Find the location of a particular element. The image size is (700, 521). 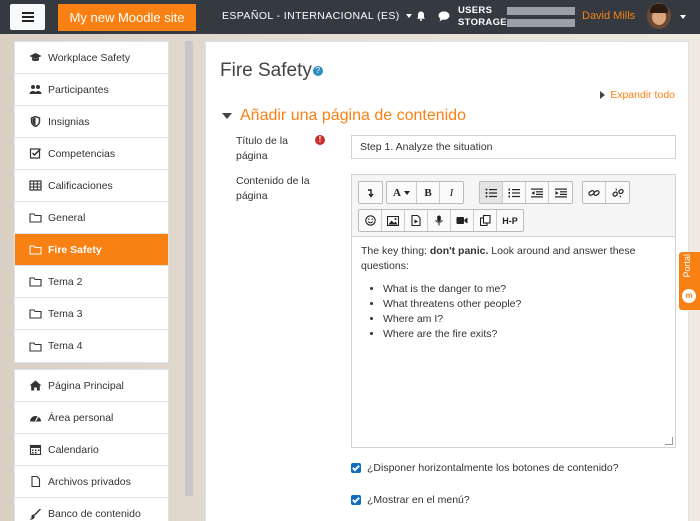

section-header: Añadir una página de contenido is located at coordinates (344, 116).